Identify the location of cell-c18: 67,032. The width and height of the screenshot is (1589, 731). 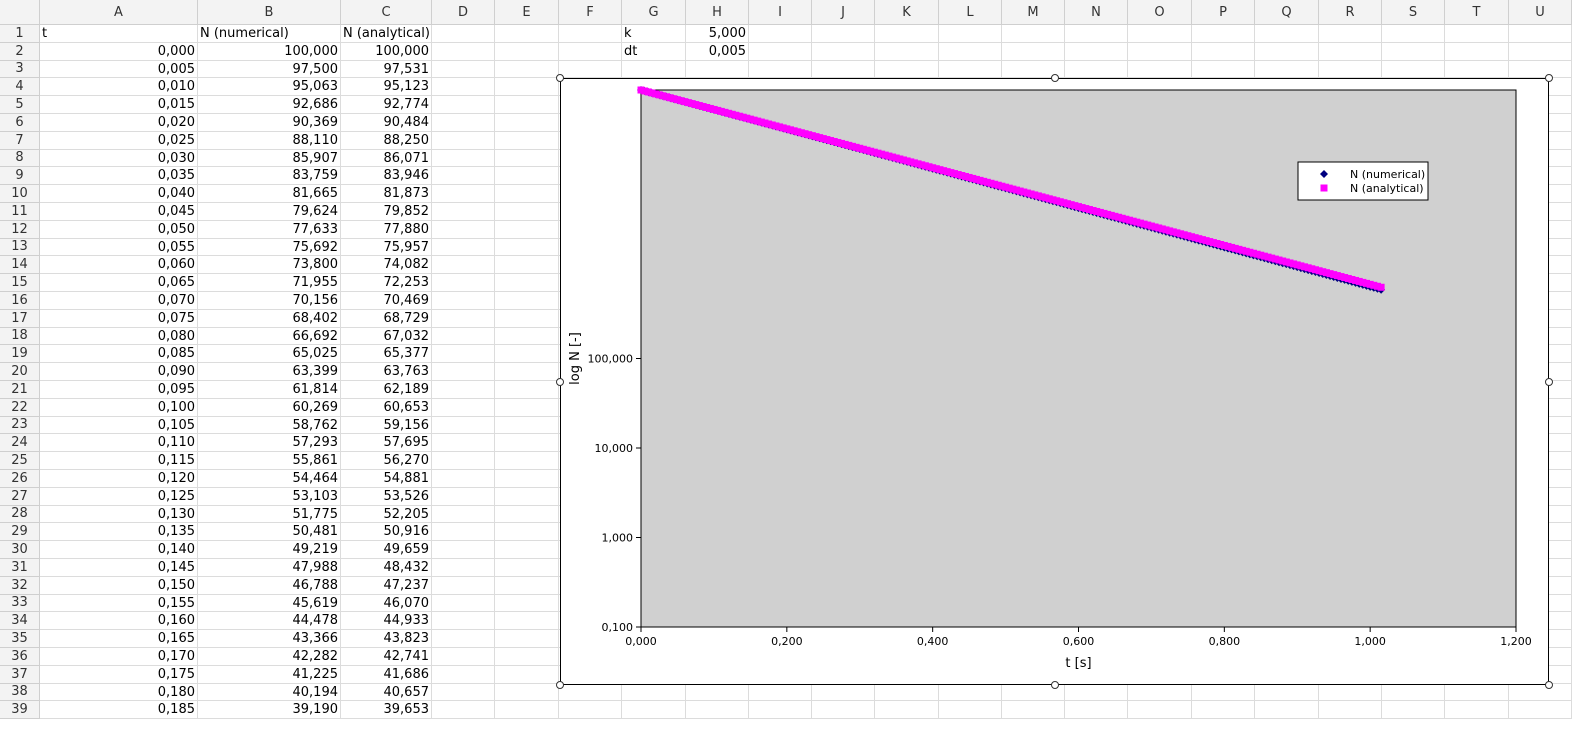
(386, 336).